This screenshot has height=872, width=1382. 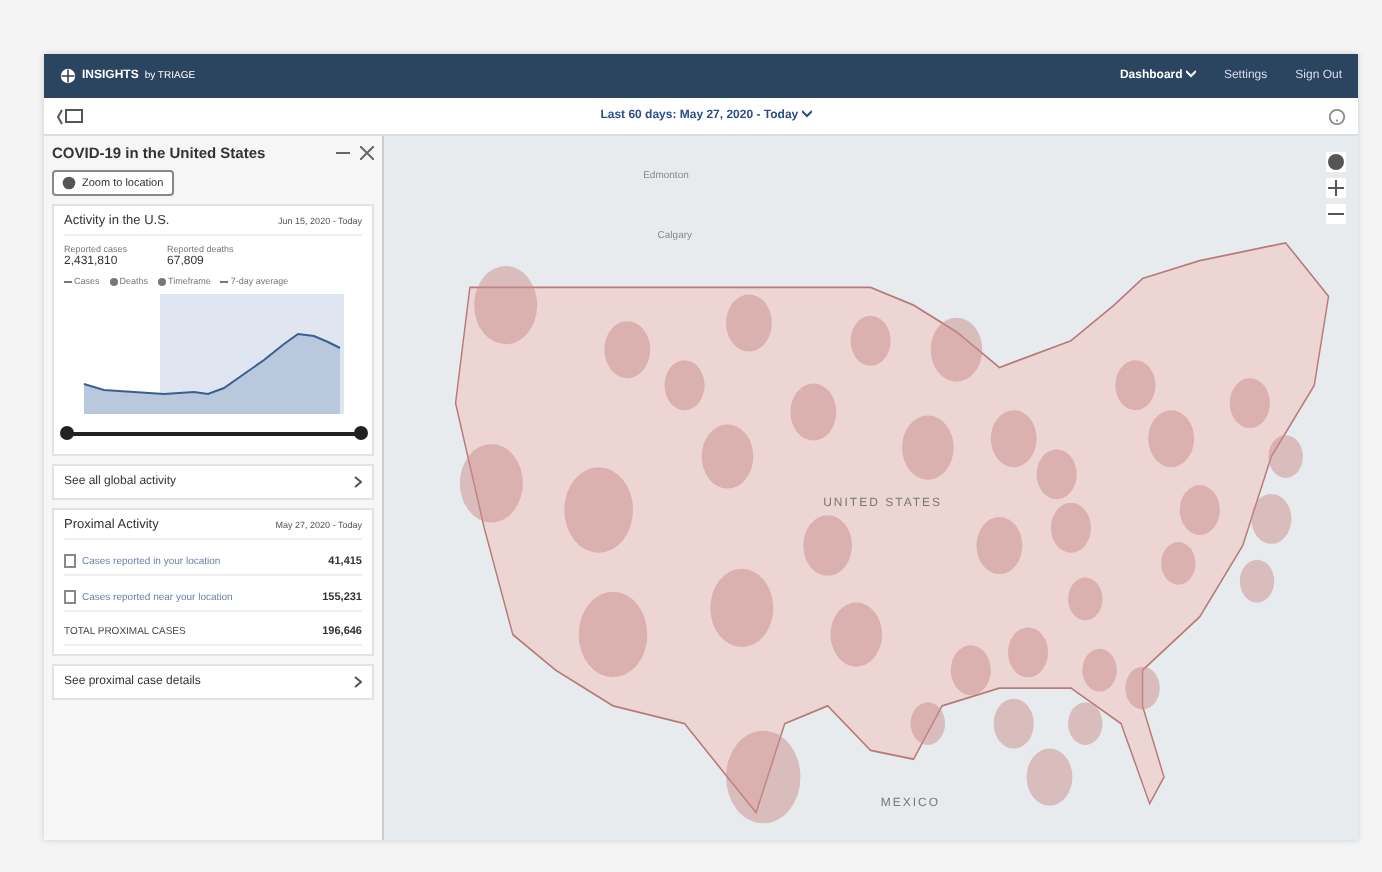 What do you see at coordinates (70, 116) in the screenshot?
I see `collapse-panel-icon` at bounding box center [70, 116].